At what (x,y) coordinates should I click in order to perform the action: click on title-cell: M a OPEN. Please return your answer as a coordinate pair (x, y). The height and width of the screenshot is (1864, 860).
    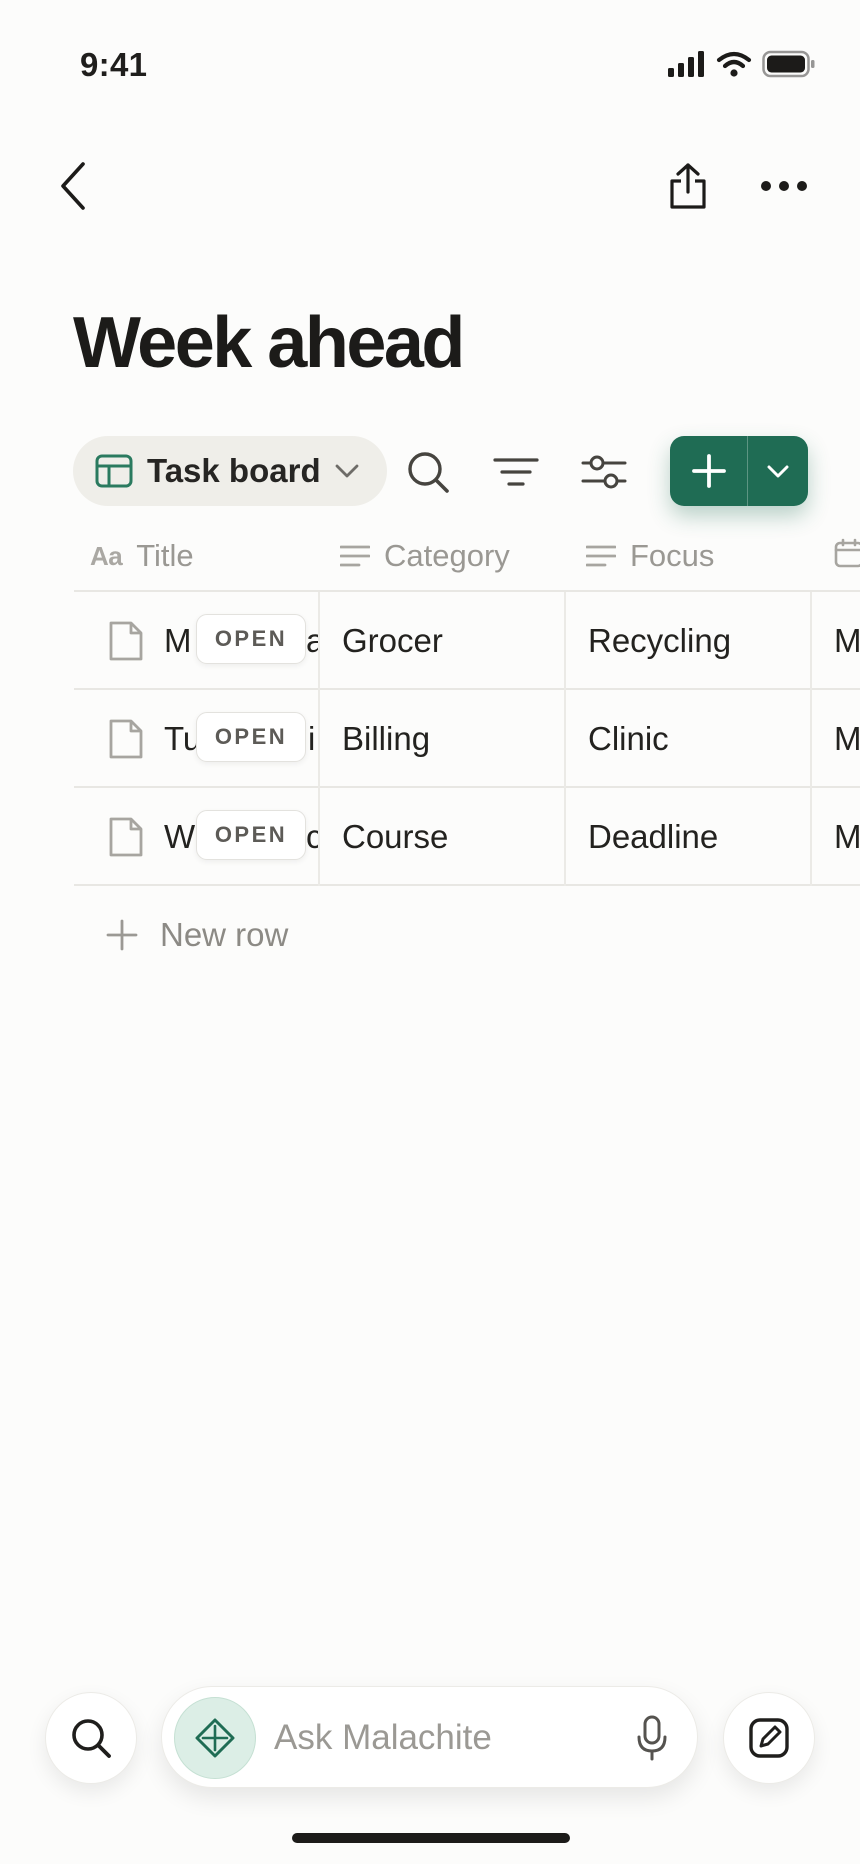
    Looking at the image, I should click on (196, 641).